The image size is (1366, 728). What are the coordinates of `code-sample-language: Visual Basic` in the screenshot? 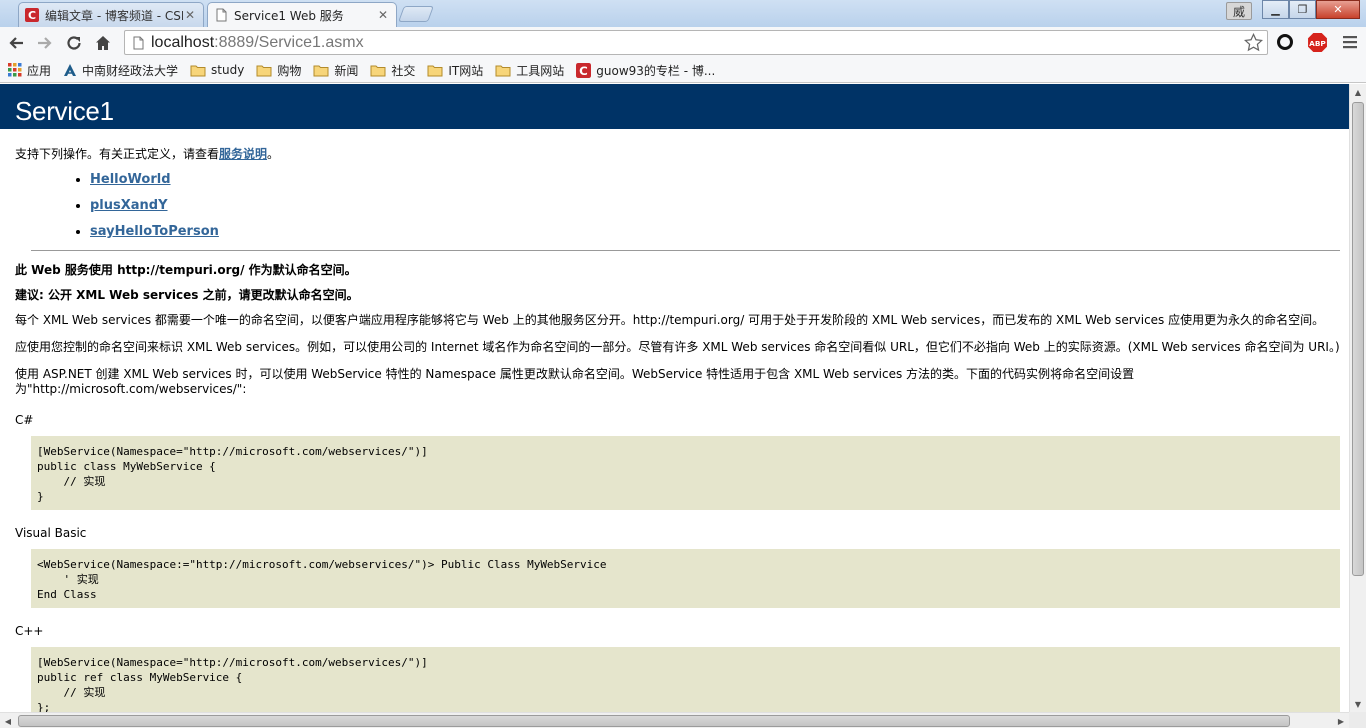 It's located at (51, 533).